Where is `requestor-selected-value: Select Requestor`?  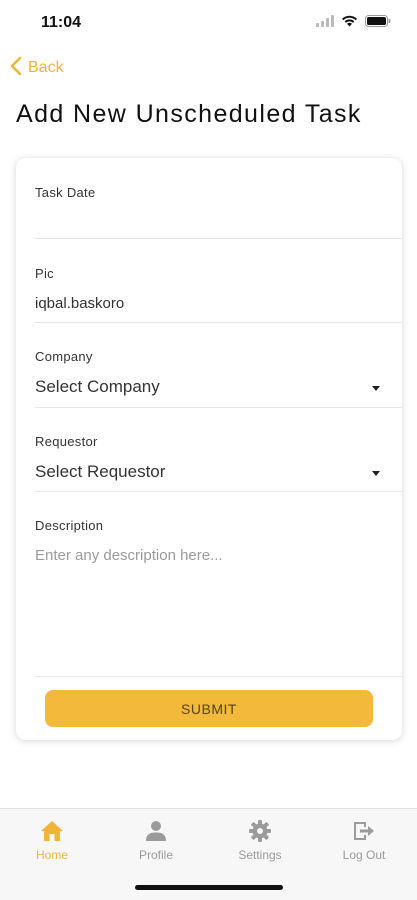 requestor-selected-value: Select Requestor is located at coordinates (100, 471).